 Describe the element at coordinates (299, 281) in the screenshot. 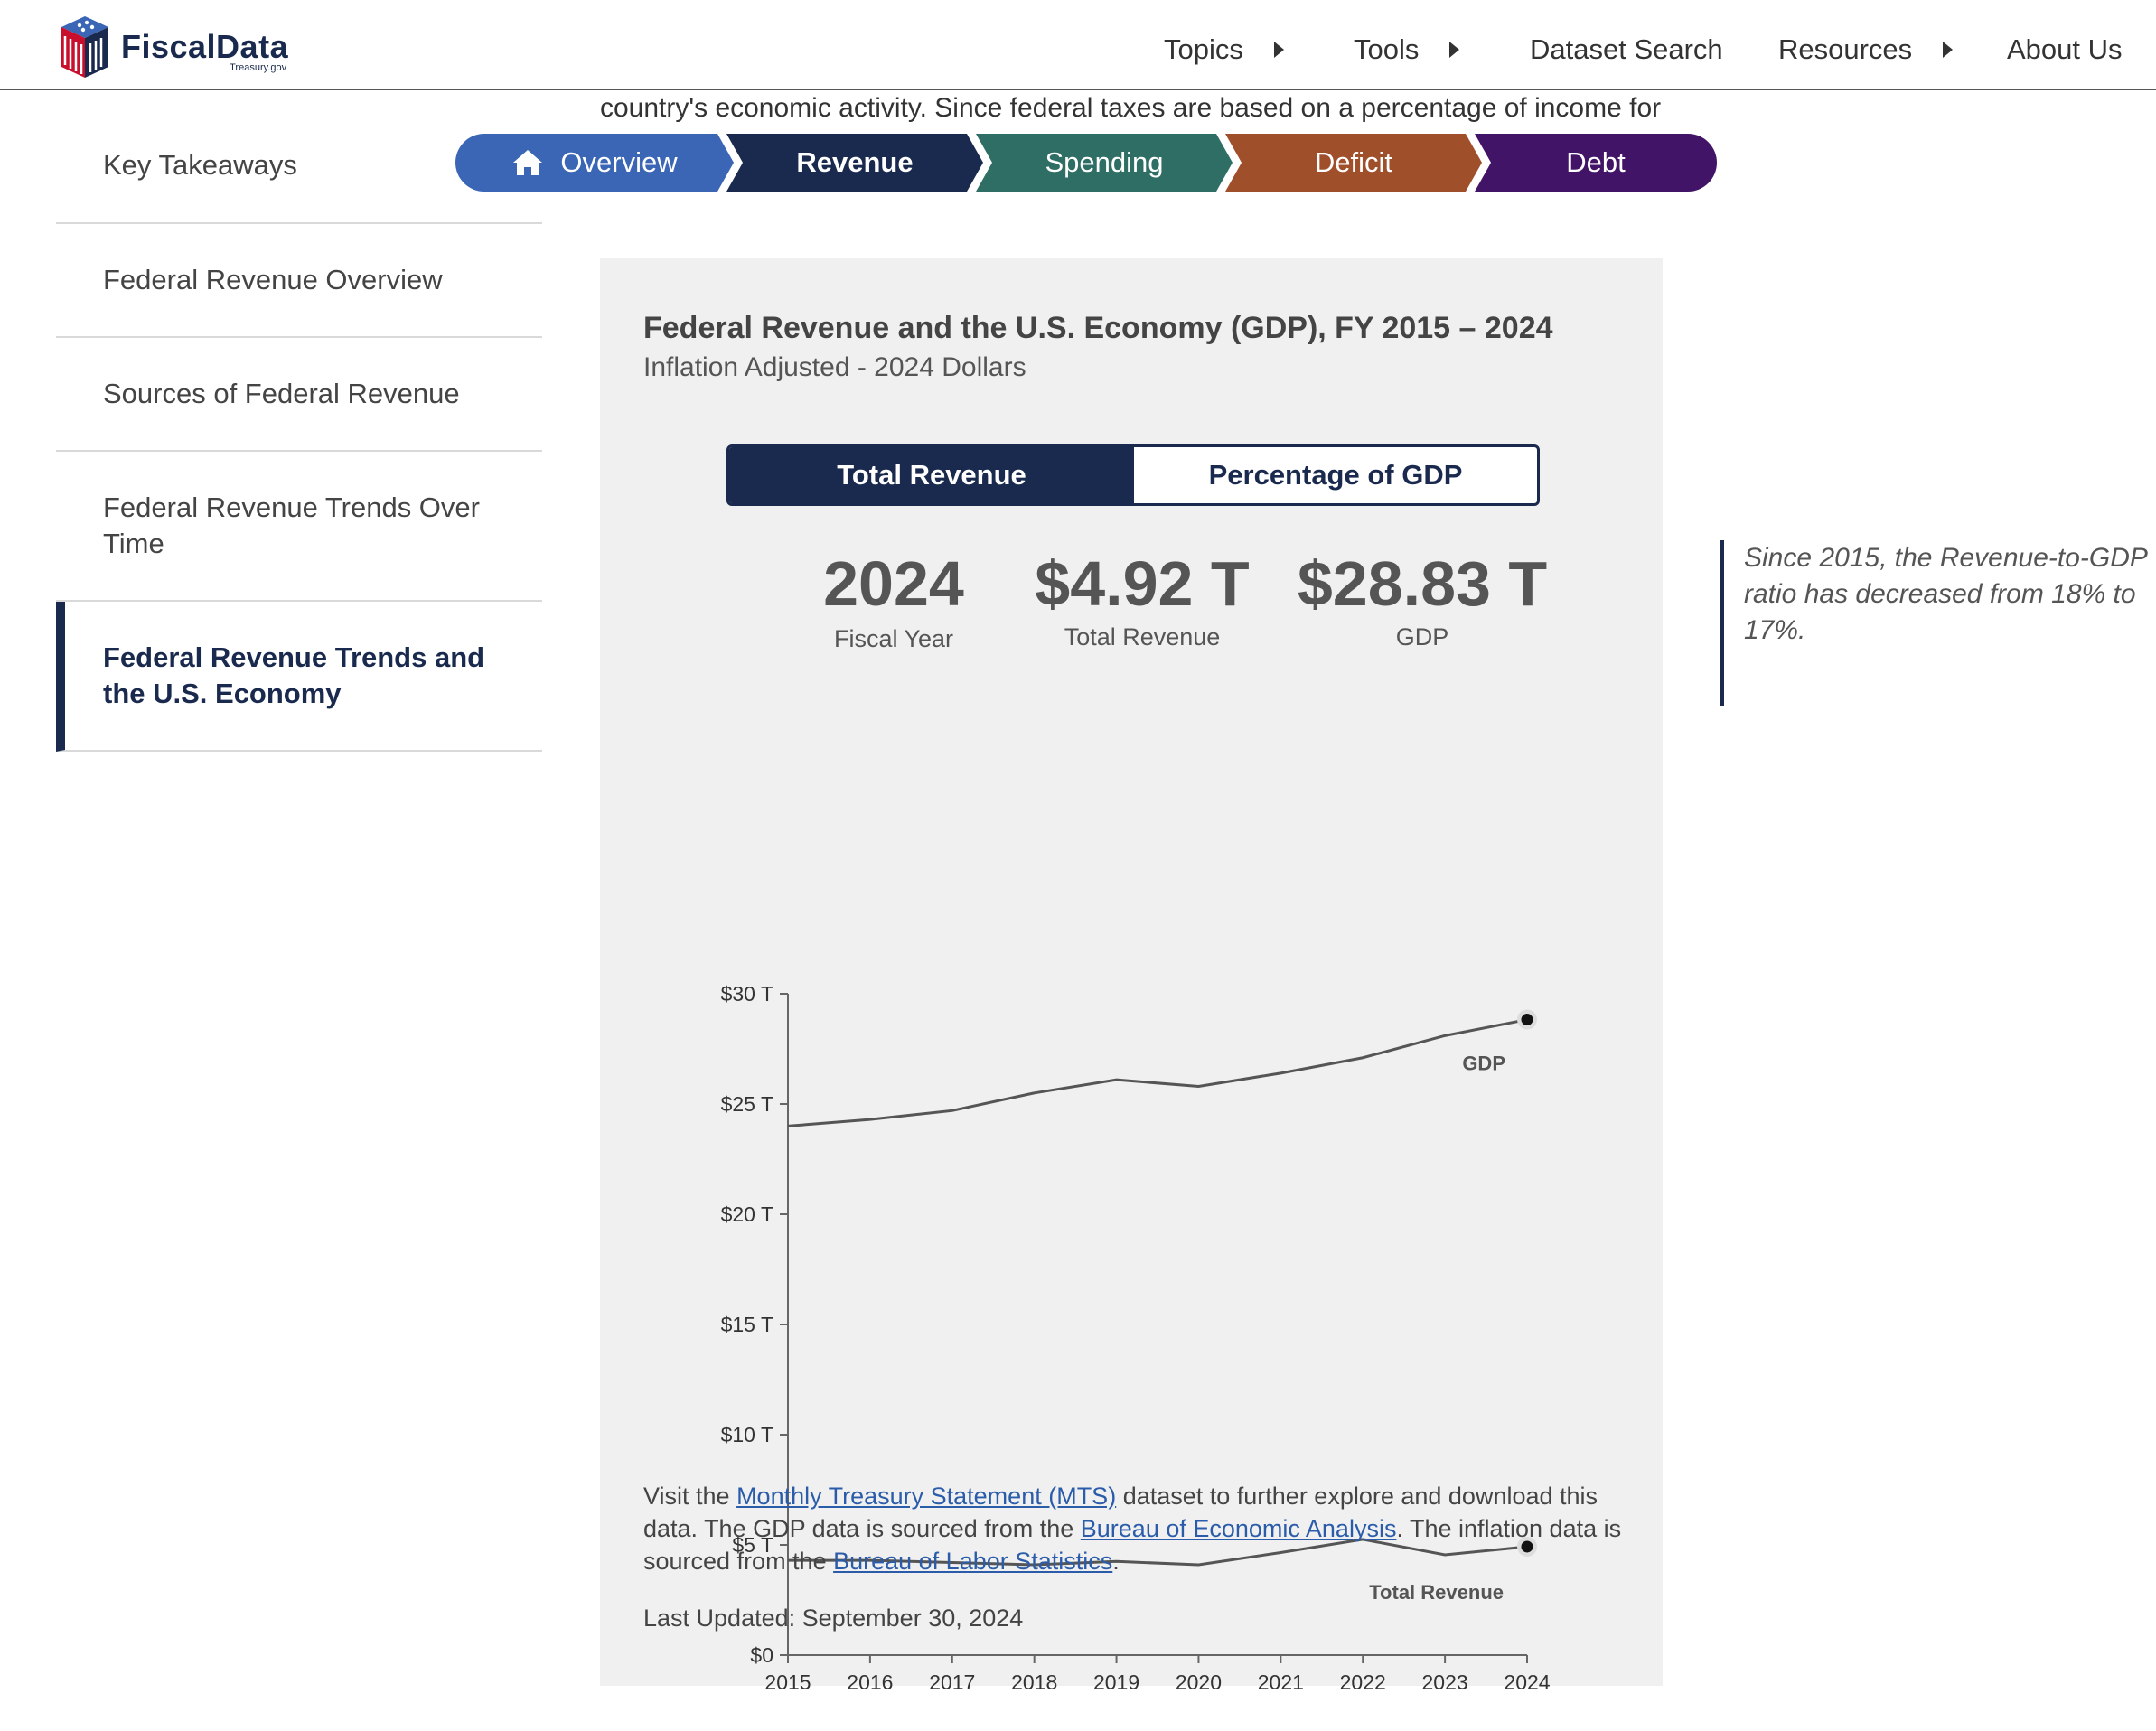

I see `sidebar-item-revenue-overview: Federal Revenue Overview` at that location.